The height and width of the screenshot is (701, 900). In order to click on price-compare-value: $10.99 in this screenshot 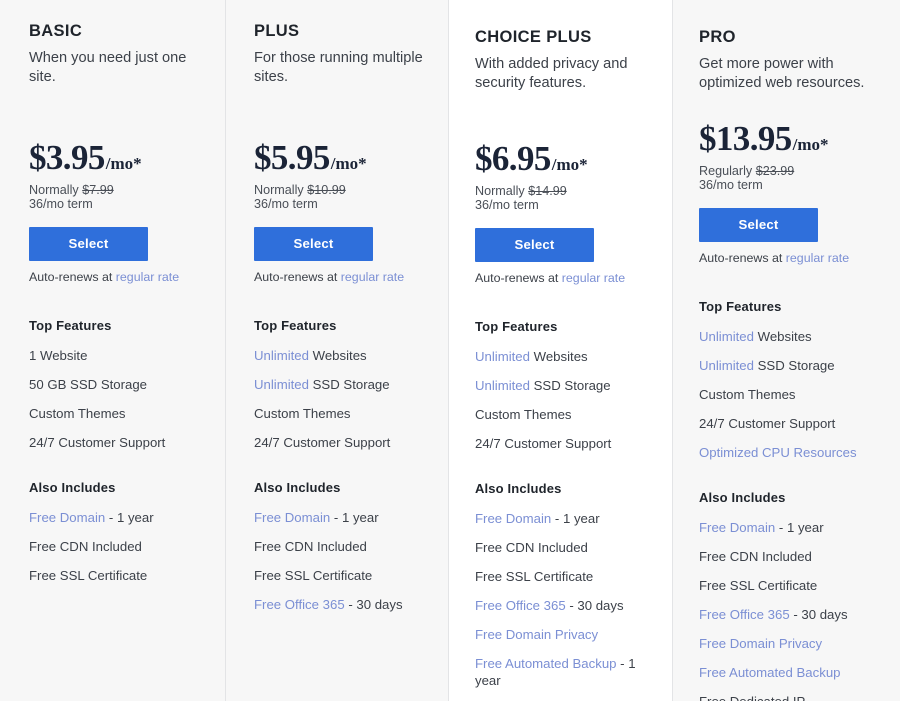, I will do `click(326, 189)`.